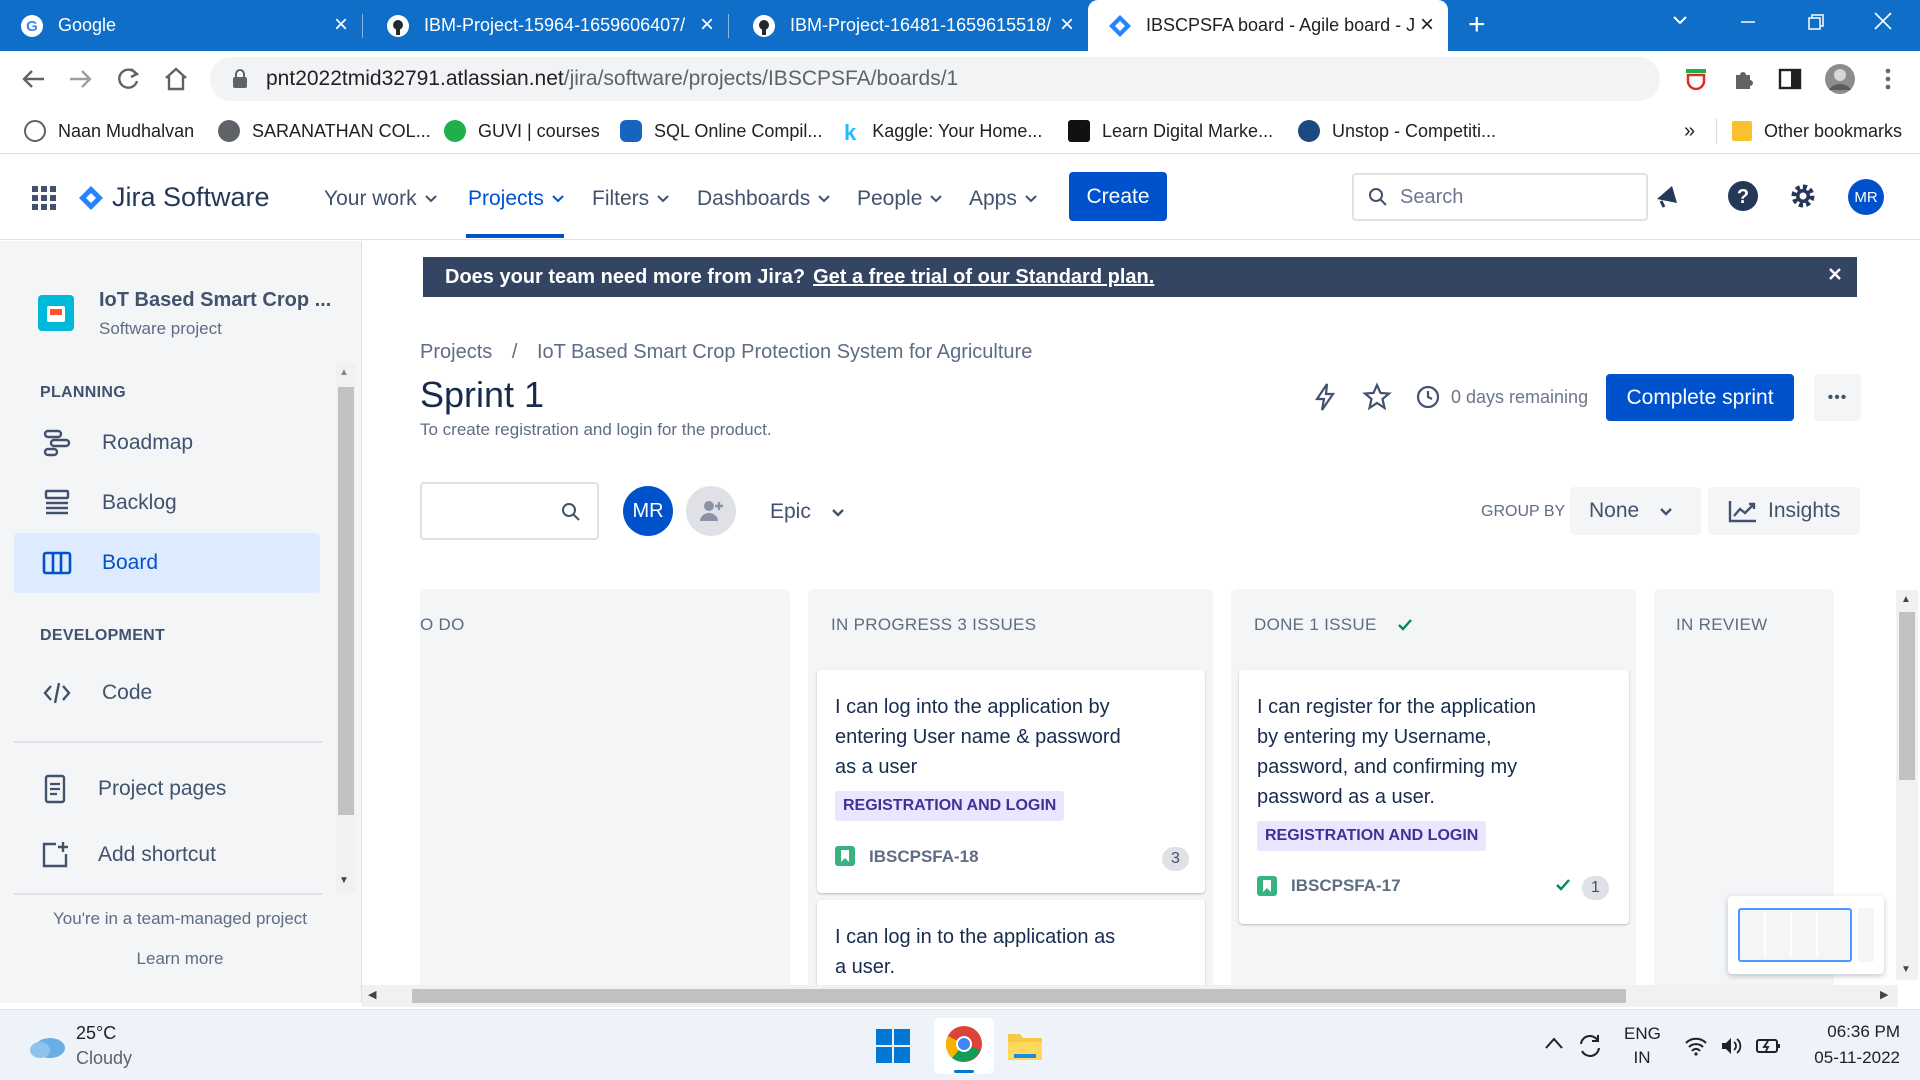 This screenshot has height=1080, width=1920. What do you see at coordinates (1689, 131) in the screenshot?
I see `bookmarks-overflow: »` at bounding box center [1689, 131].